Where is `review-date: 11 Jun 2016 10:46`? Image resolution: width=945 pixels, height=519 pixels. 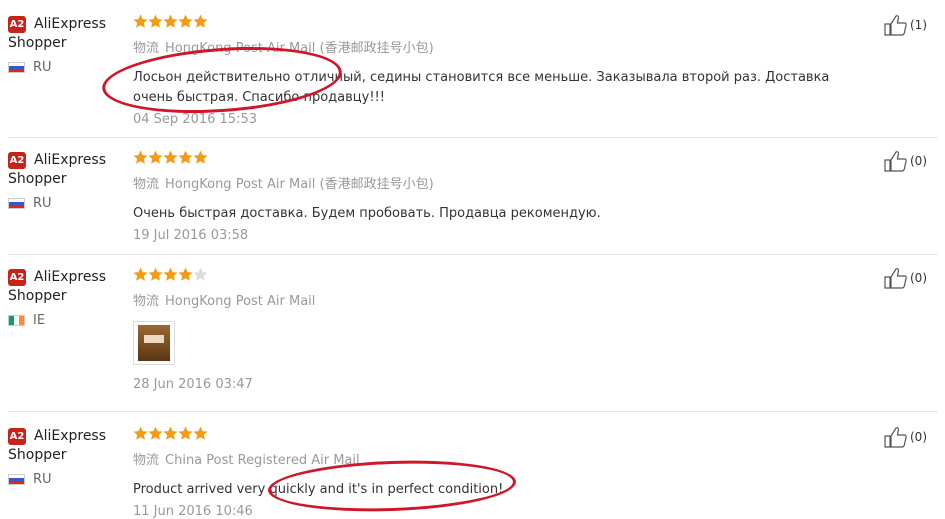 review-date: 11 Jun 2016 10:46 is located at coordinates (193, 511).